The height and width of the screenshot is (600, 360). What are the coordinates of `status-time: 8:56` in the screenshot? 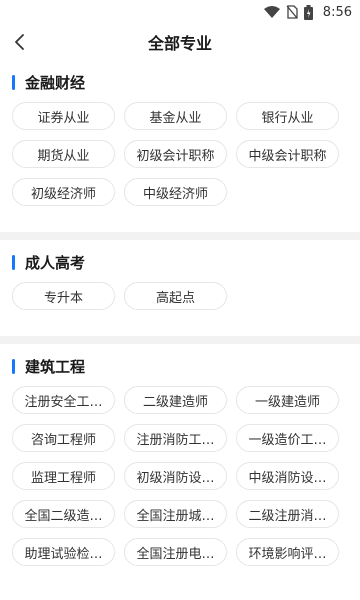 It's located at (337, 12).